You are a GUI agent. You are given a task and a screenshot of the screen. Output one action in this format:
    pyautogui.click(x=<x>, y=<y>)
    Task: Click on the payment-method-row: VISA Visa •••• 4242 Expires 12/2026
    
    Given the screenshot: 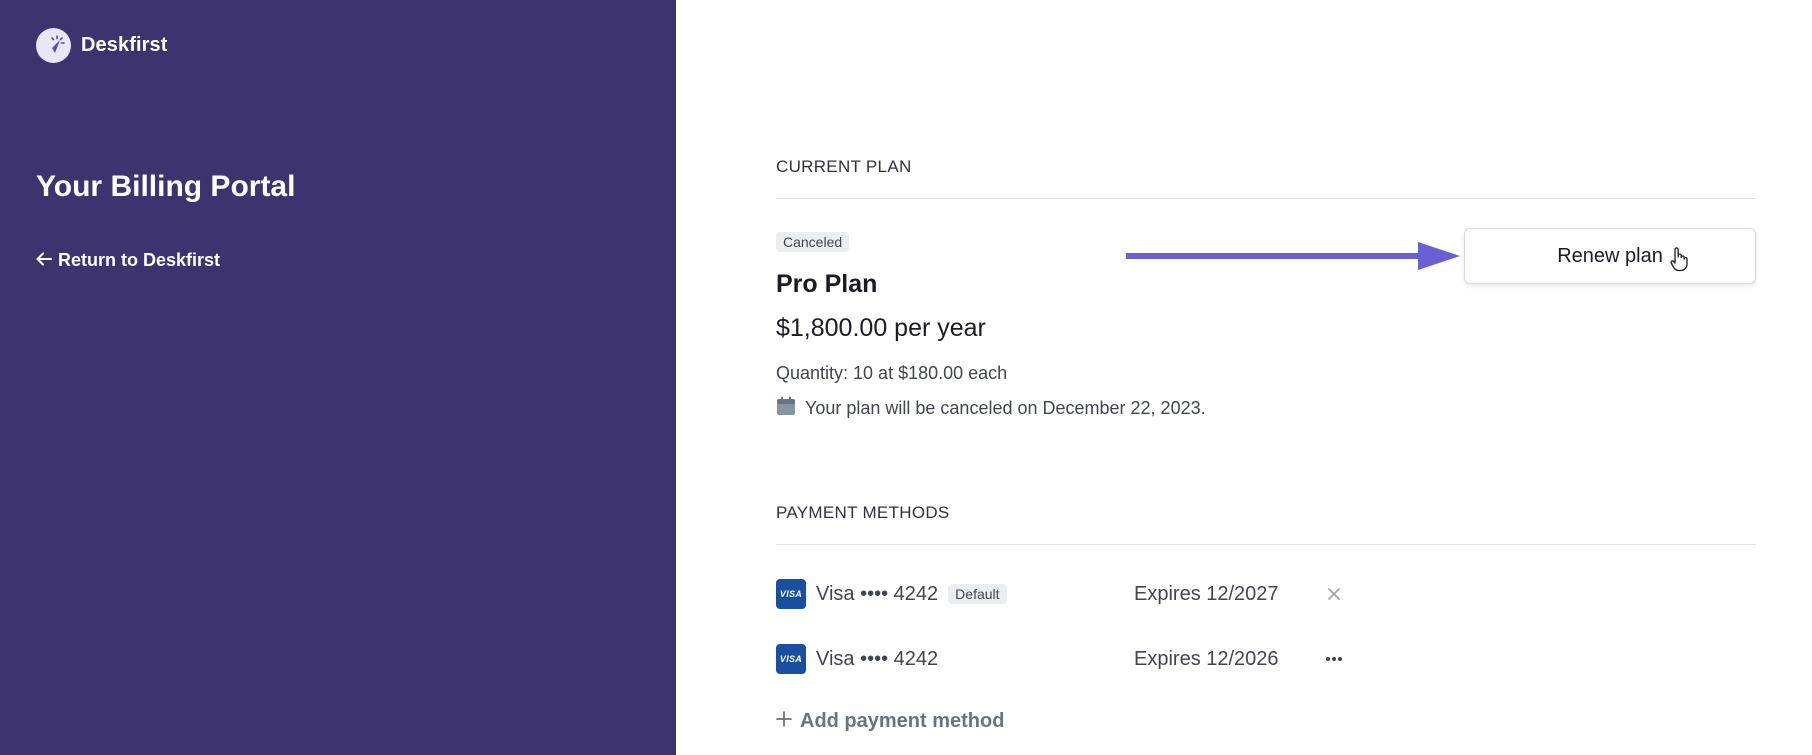 What is the action you would take?
    pyautogui.click(x=1126, y=659)
    